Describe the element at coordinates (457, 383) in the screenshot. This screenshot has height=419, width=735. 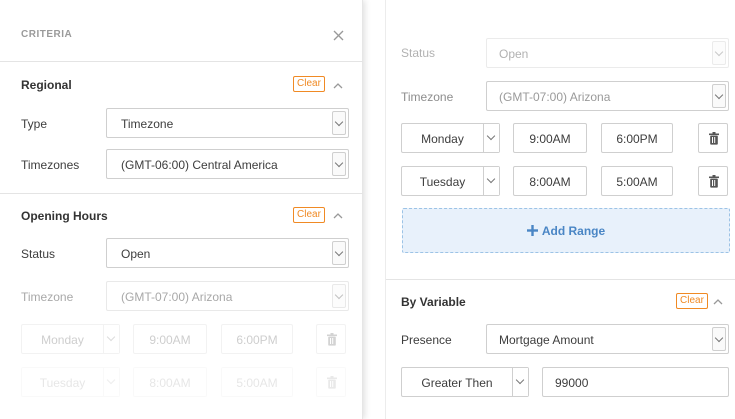
I see `operator-value: Greater Then` at that location.